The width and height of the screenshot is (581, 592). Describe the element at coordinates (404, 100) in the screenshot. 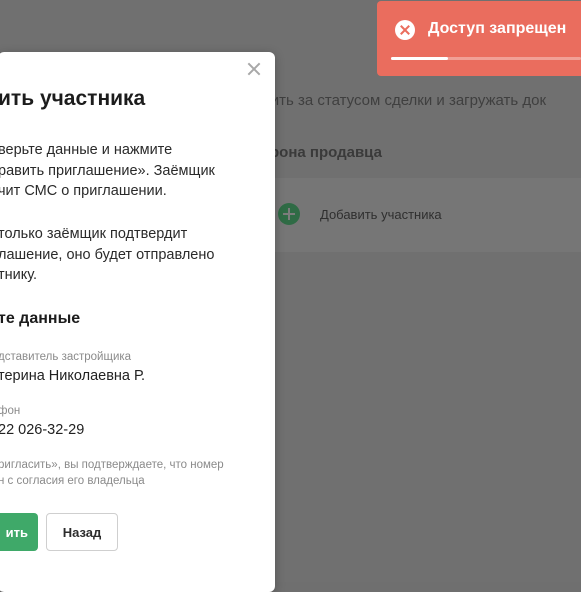

I see `page-intro-text: дить за статусом сделки и загружать док` at that location.